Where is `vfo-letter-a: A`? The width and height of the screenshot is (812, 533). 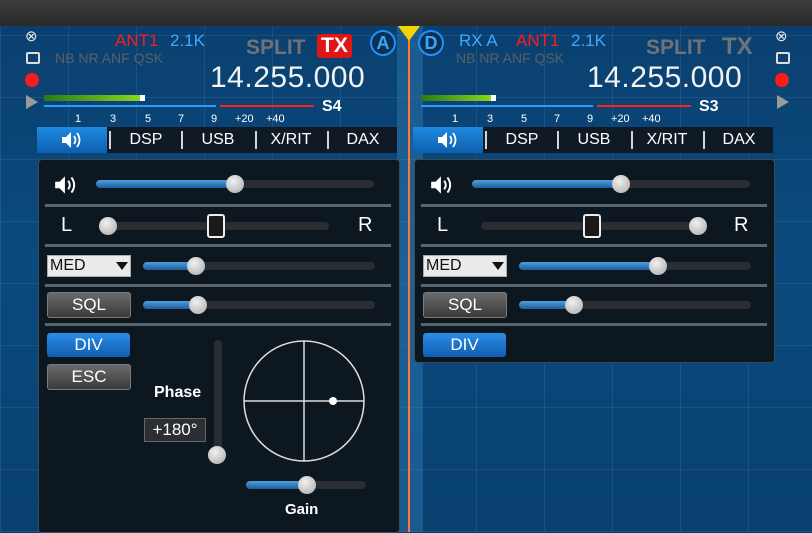 vfo-letter-a: A is located at coordinates (383, 43).